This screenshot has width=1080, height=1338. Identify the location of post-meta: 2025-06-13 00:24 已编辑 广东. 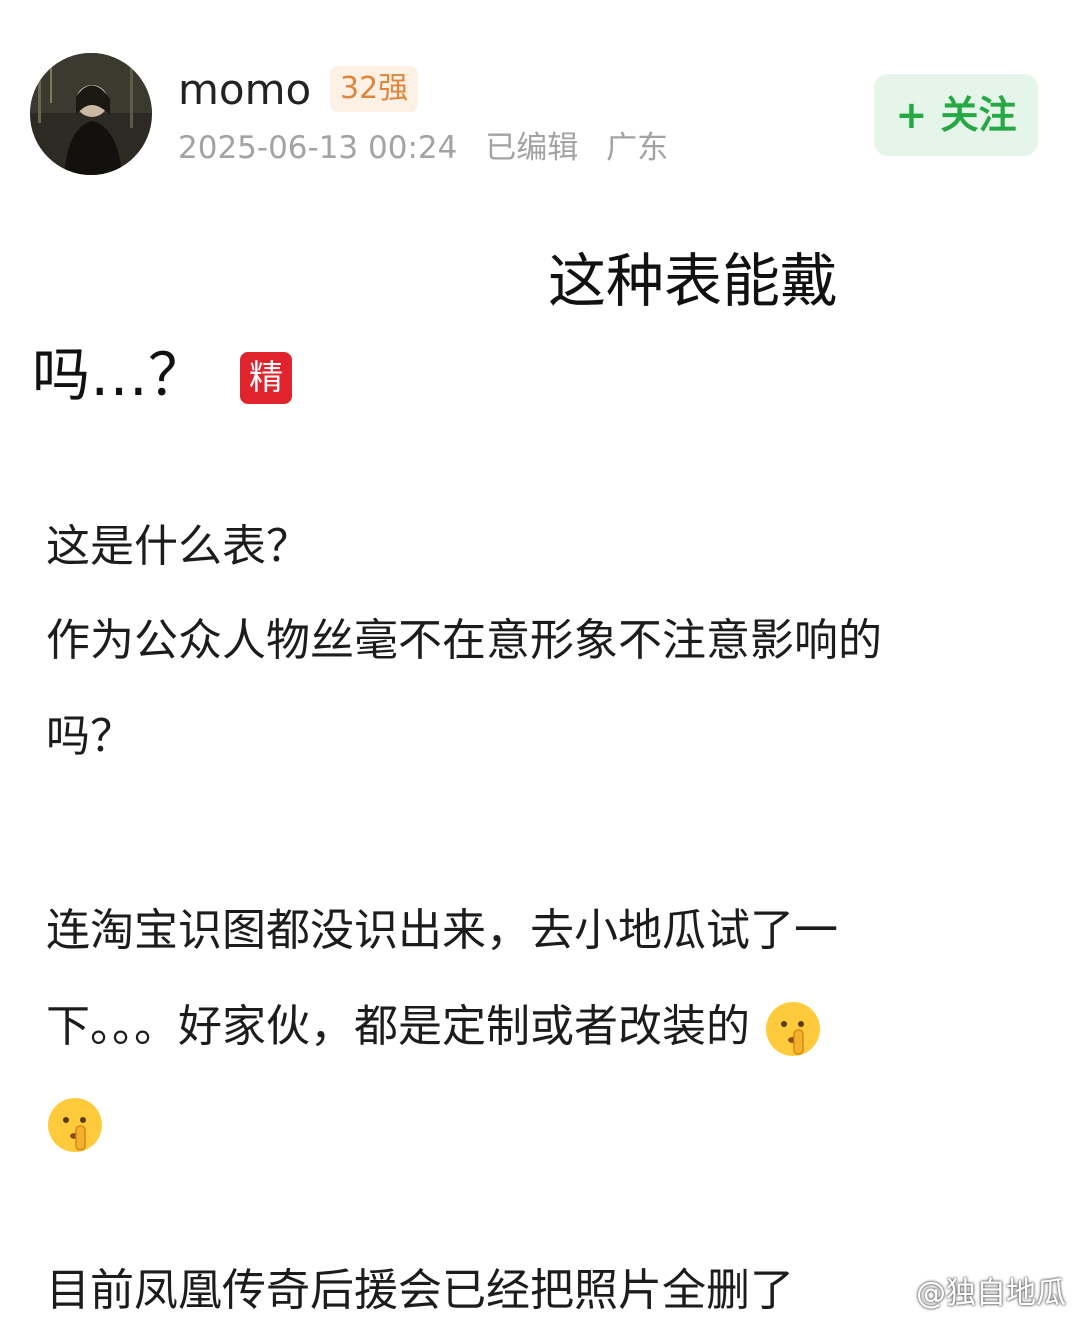
(432, 148).